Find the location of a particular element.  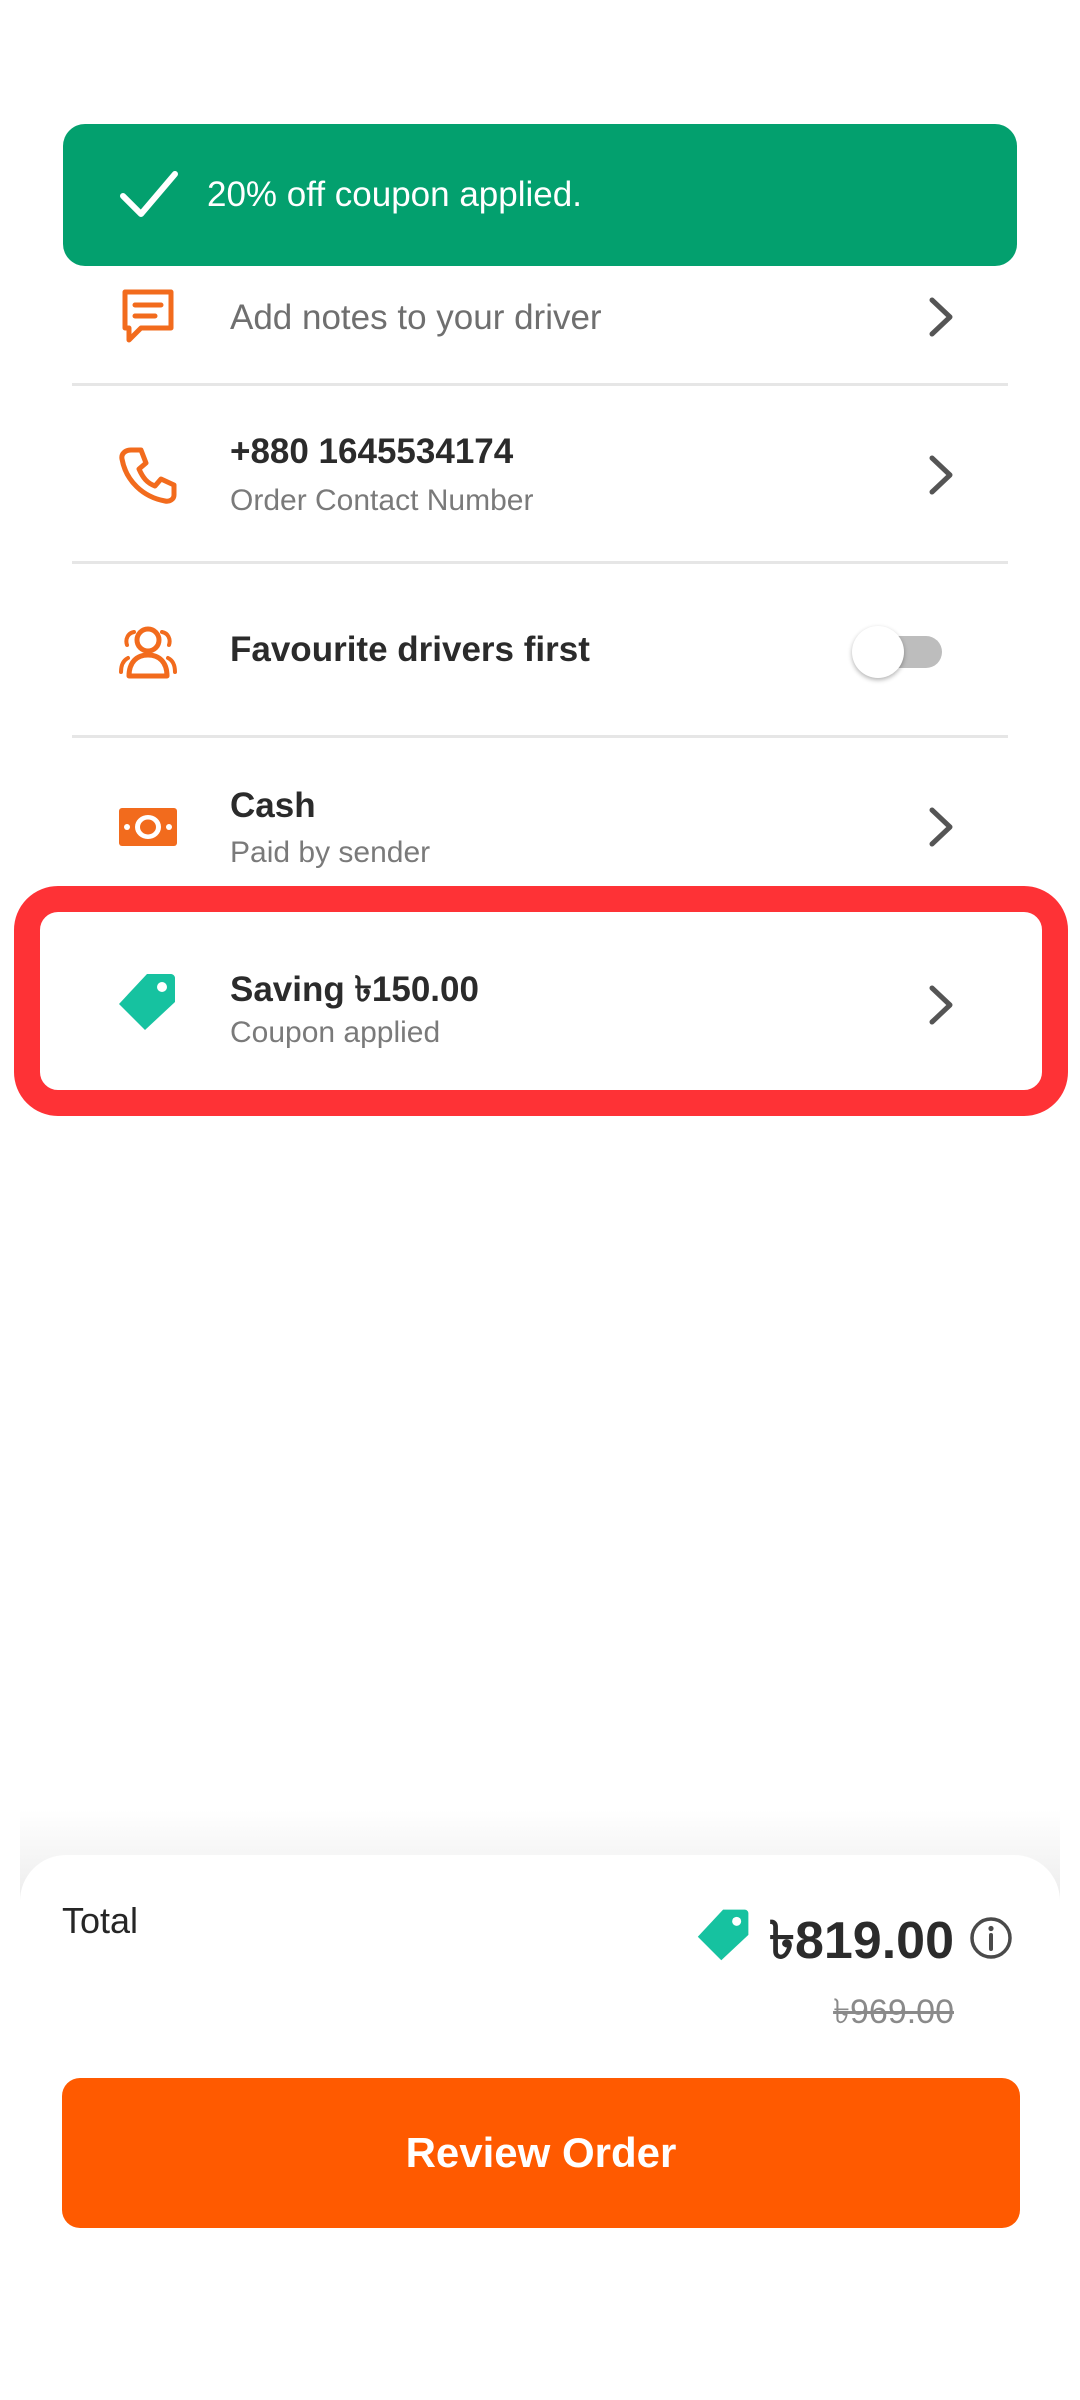

add-notes-row: Add notes to your driver is located at coordinates (540, 326).